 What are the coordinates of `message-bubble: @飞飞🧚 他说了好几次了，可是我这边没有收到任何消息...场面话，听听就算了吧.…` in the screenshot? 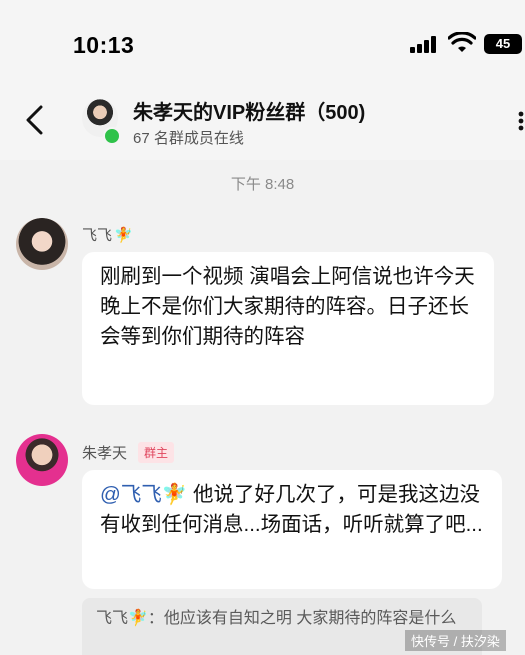 It's located at (292, 529).